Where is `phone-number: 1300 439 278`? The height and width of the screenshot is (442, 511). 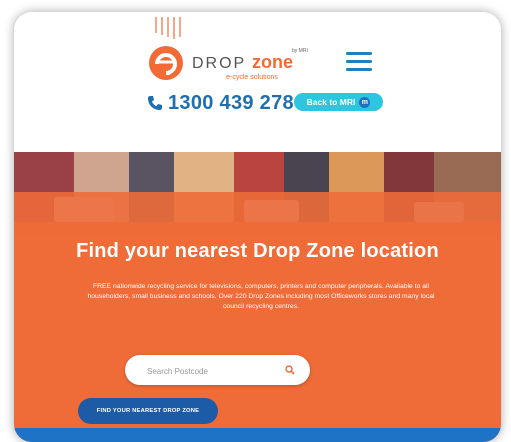 phone-number: 1300 439 278 is located at coordinates (231, 103).